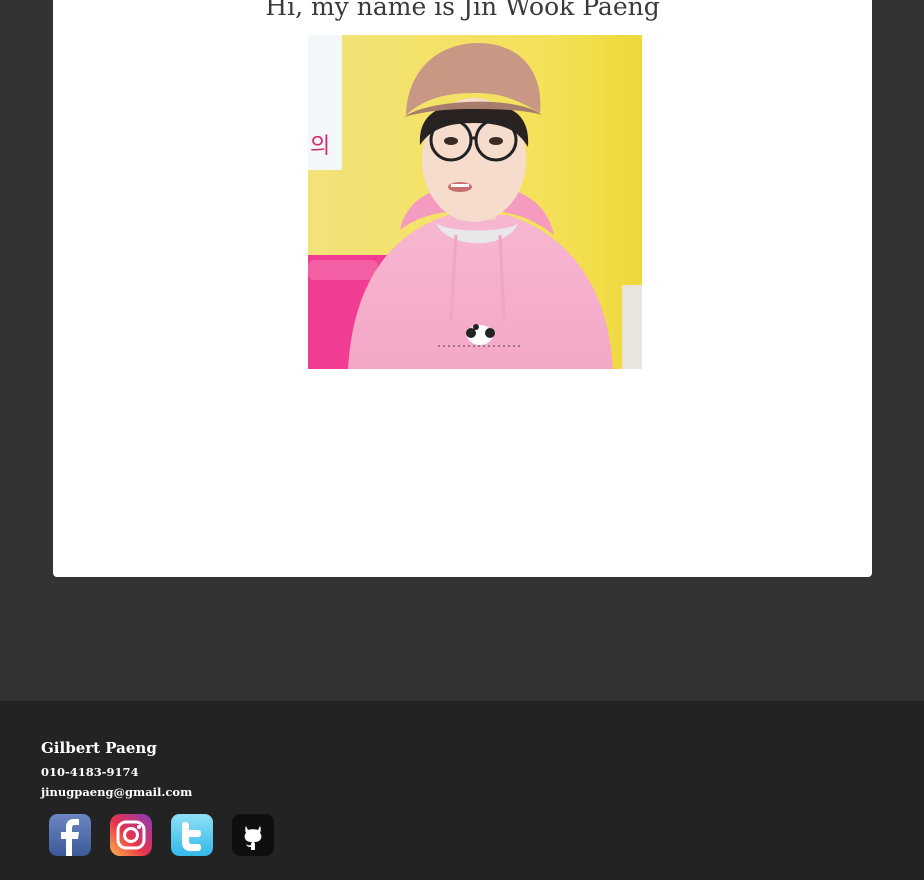 This screenshot has height=880, width=924. I want to click on footer-phone: 010-4183-9174, so click(90, 772).